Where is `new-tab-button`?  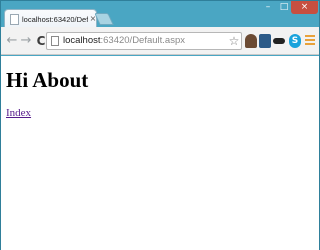 new-tab-button is located at coordinates (104, 19).